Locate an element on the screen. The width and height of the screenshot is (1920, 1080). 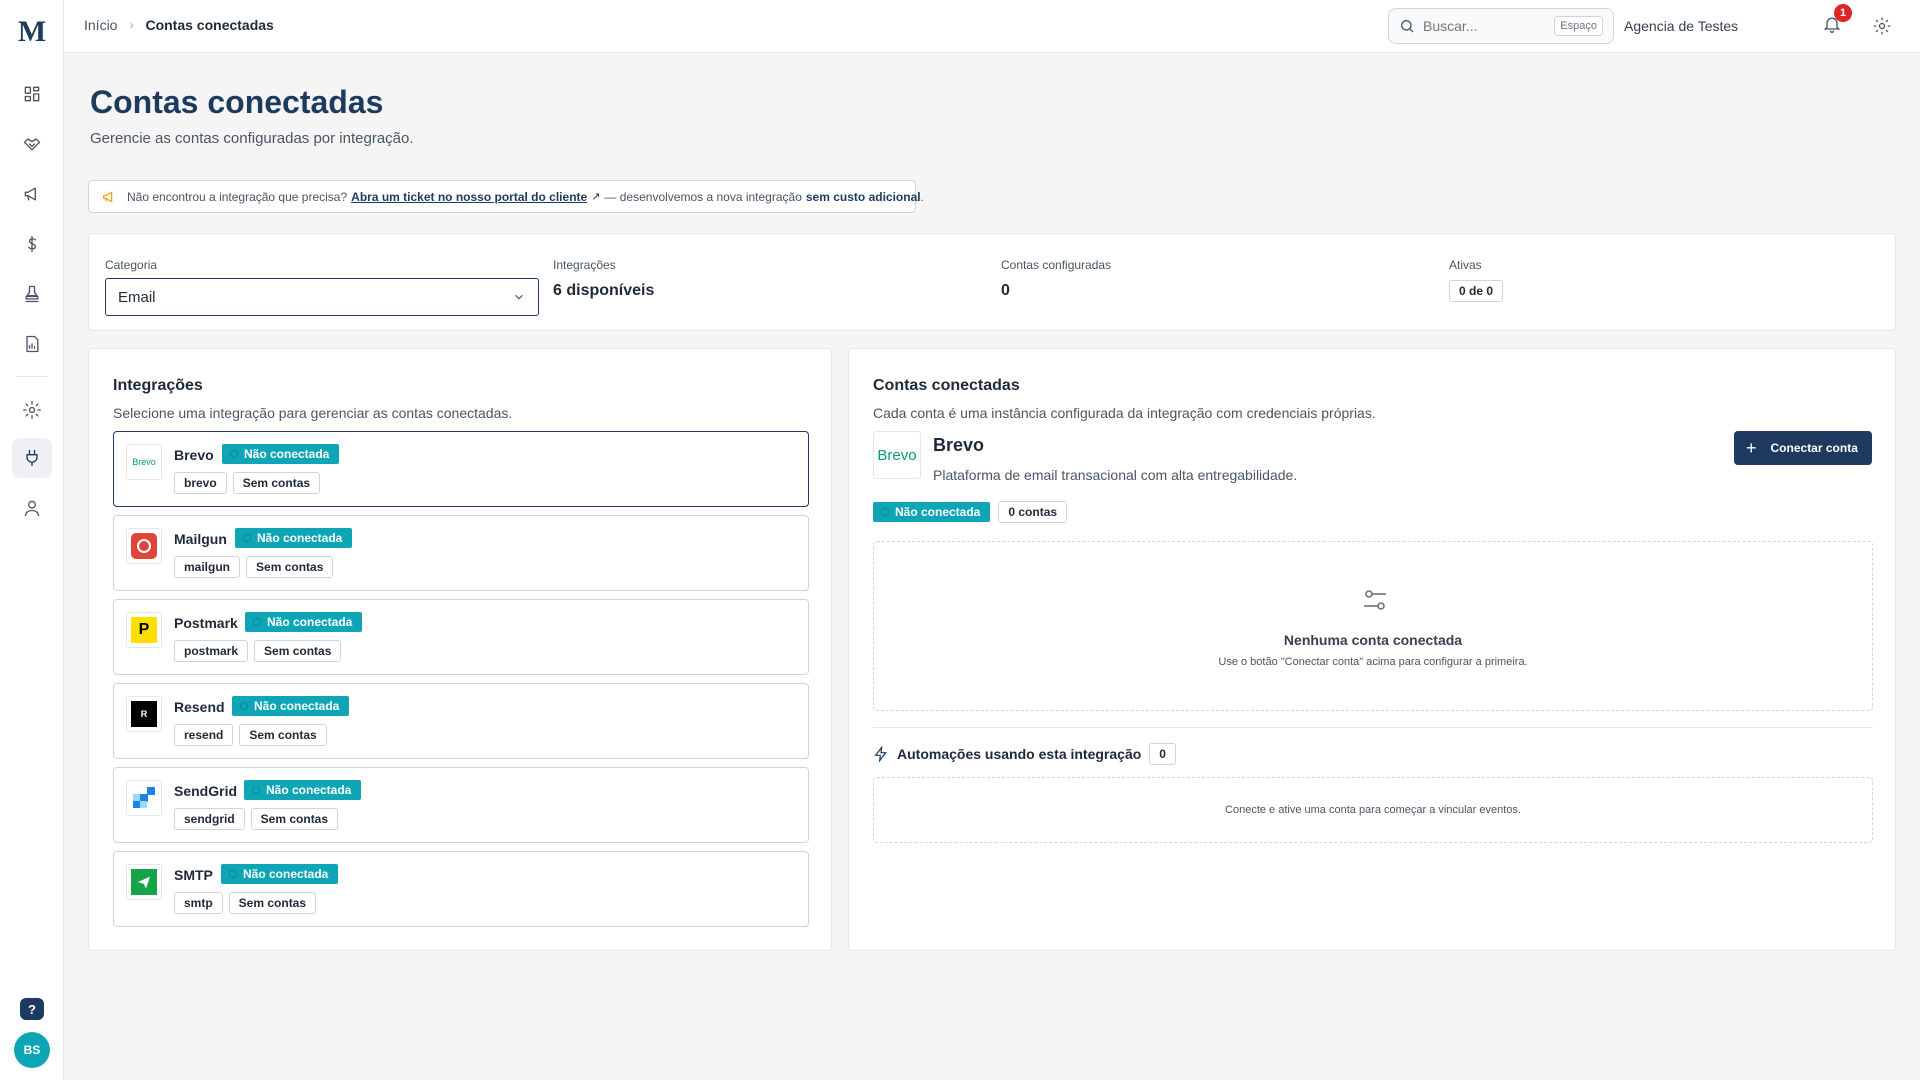
integration-slug: resend is located at coordinates (204, 735).